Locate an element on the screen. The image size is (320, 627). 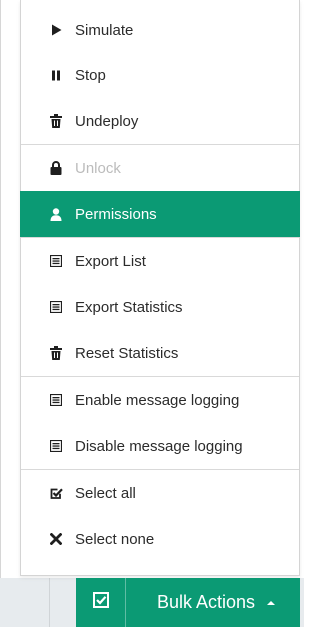
menu-item-label: Reset Statistics is located at coordinates (127, 353).